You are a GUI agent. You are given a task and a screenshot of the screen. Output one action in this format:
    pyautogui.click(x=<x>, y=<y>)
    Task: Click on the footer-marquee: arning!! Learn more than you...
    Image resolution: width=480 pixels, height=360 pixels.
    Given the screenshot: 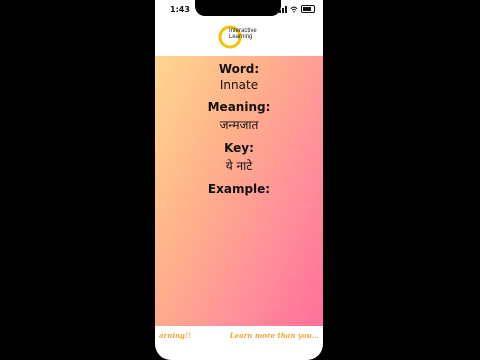 What is the action you would take?
    pyautogui.click(x=239, y=336)
    